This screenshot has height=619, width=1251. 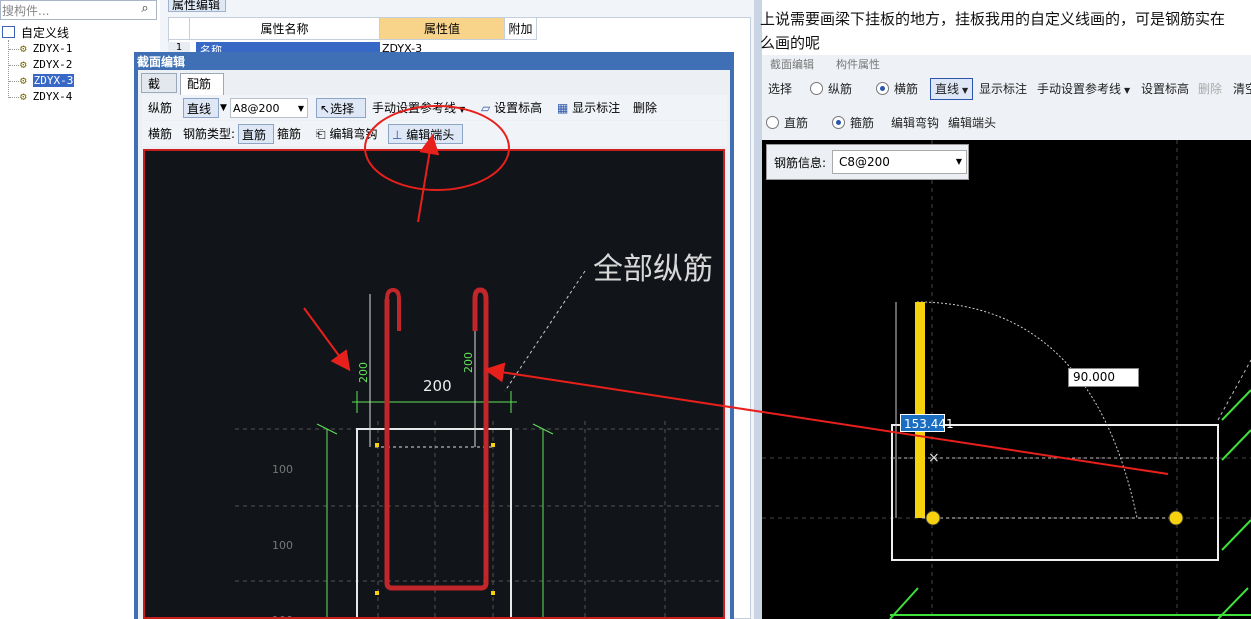 I want to click on hook-icon: ⎗, so click(x=321, y=134).